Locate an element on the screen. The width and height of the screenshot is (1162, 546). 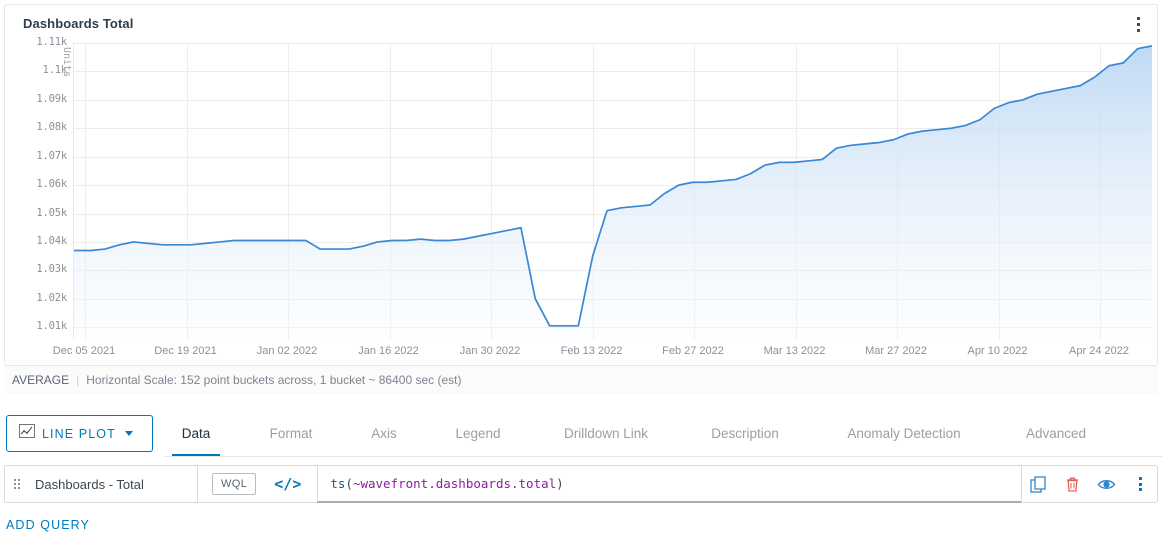
chevron-down-icon is located at coordinates (128, 433).